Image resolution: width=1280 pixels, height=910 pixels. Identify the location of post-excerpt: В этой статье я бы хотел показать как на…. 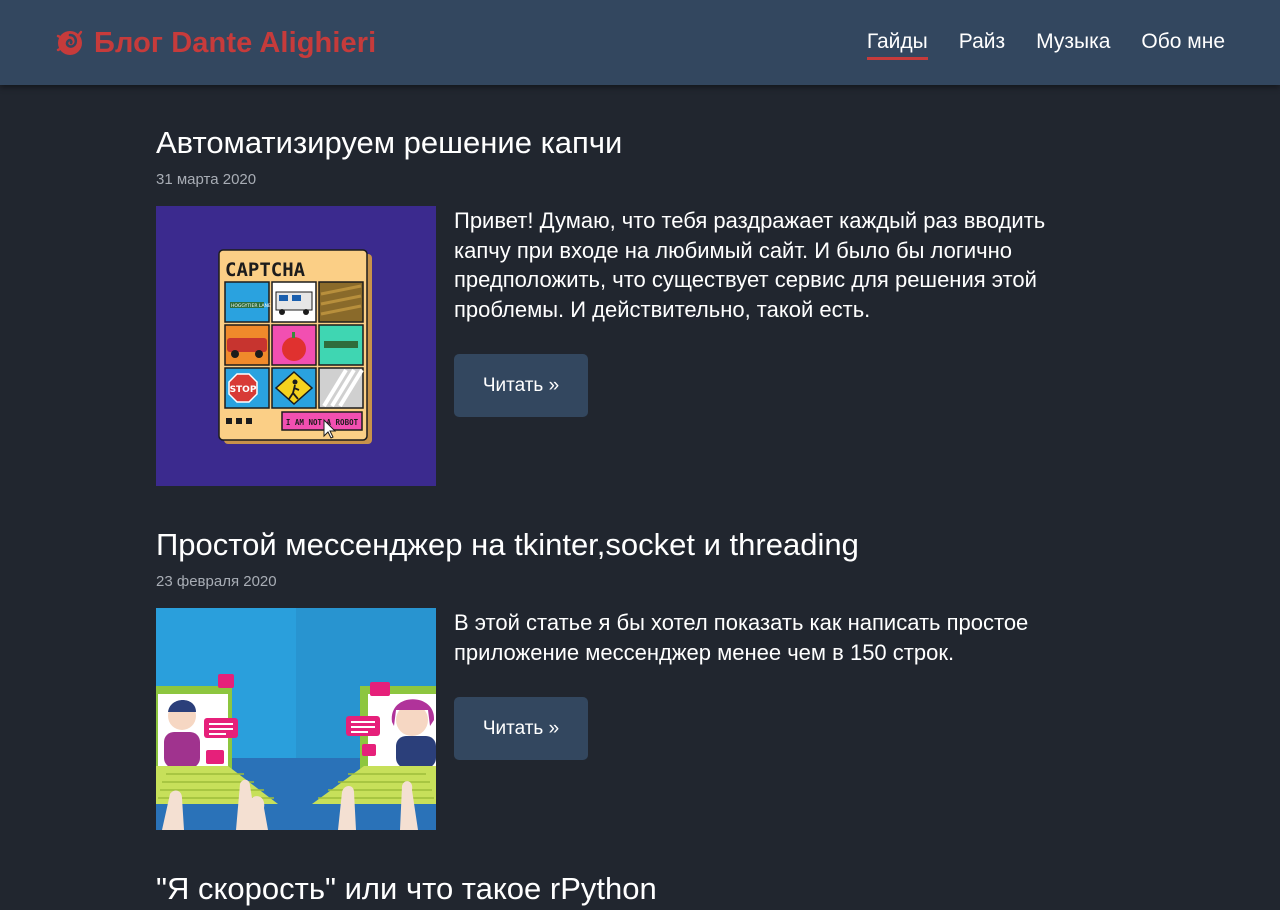
(741, 637).